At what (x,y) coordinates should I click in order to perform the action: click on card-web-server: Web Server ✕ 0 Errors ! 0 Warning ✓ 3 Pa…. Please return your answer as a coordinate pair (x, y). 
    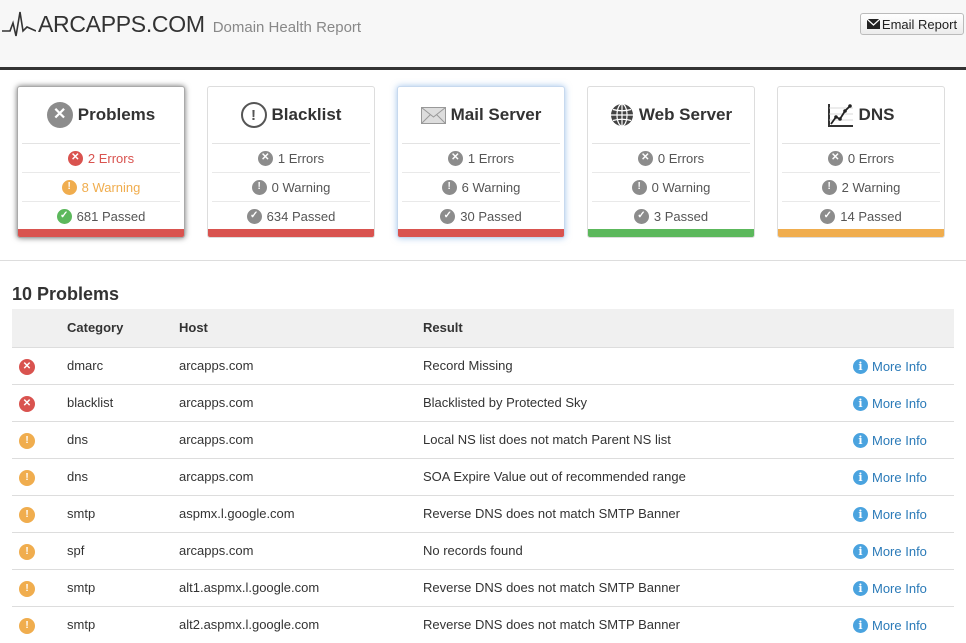
    Looking at the image, I should click on (671, 162).